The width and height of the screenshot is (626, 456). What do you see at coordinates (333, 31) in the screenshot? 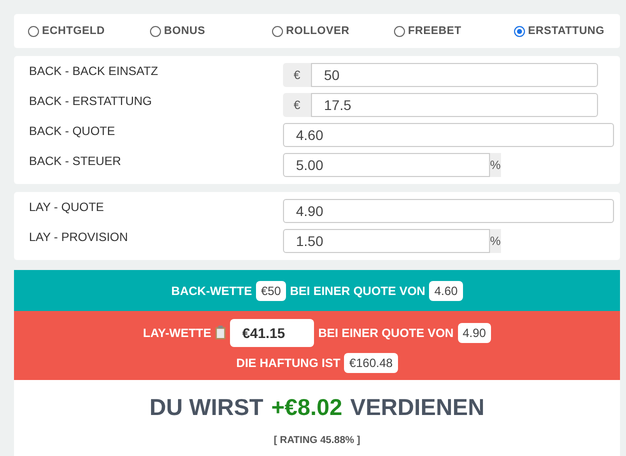
I see `mode-radio: ROLLOVER` at bounding box center [333, 31].